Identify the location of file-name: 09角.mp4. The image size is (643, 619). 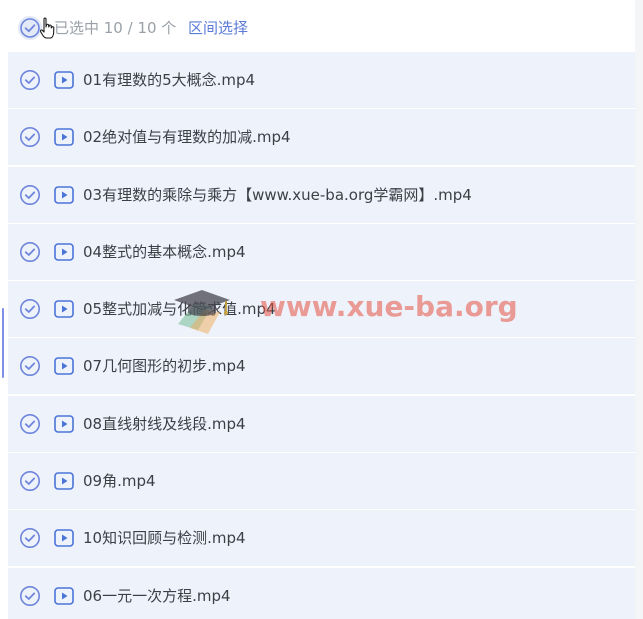
(119, 481).